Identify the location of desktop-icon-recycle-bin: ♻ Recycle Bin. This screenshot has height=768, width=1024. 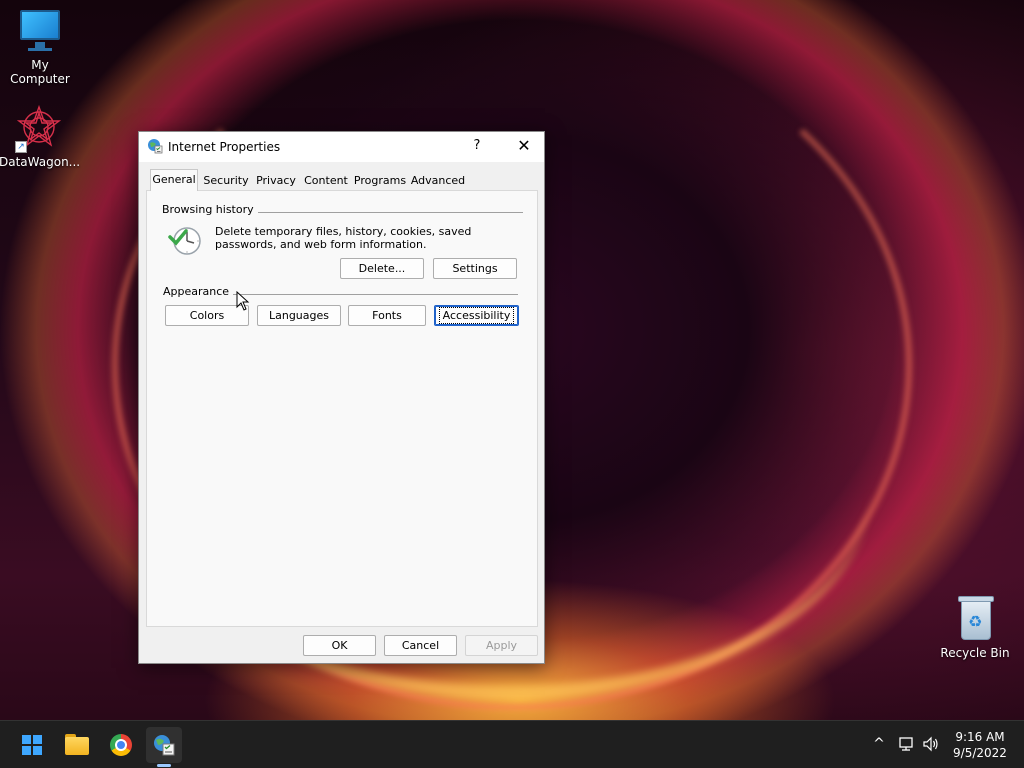
(975, 628).